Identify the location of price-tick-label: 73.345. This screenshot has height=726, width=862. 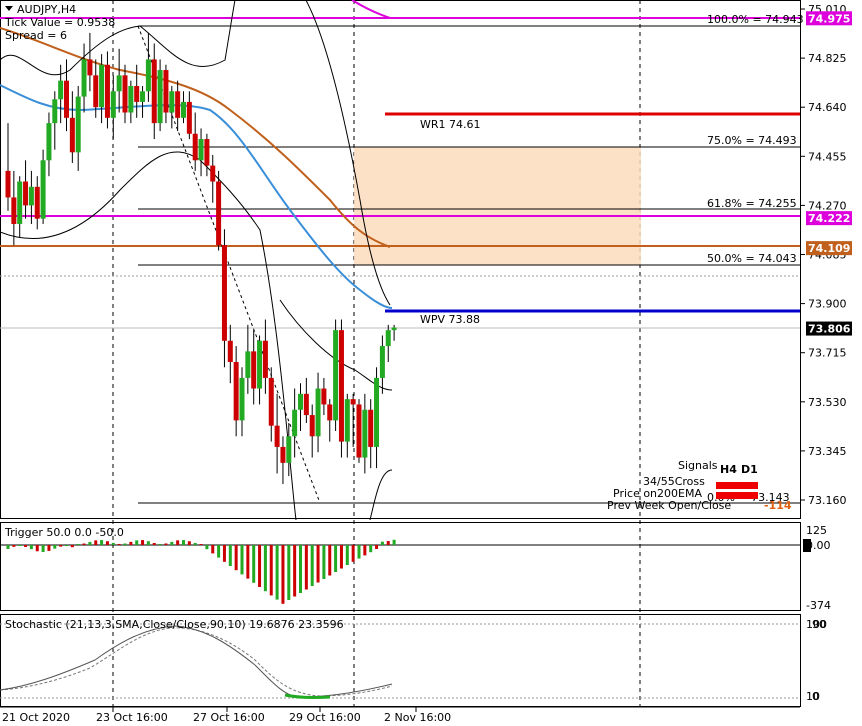
(827, 451).